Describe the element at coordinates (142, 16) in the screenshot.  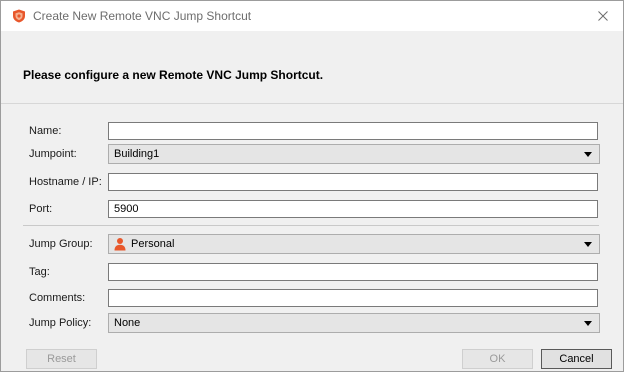
I see `window-title: Create New Remote VNC Jump Shortcut` at that location.